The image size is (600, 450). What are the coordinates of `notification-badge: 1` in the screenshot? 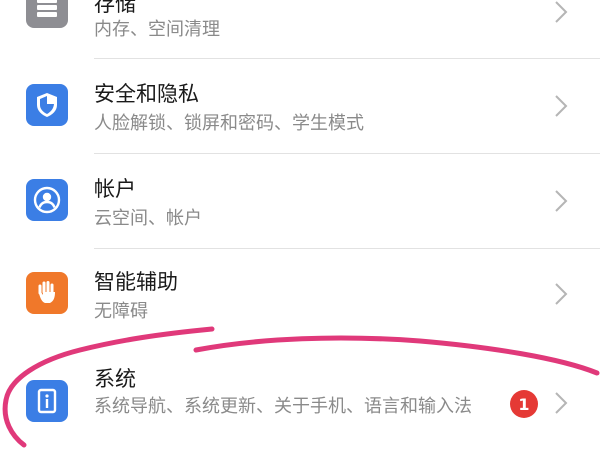 It's located at (524, 404).